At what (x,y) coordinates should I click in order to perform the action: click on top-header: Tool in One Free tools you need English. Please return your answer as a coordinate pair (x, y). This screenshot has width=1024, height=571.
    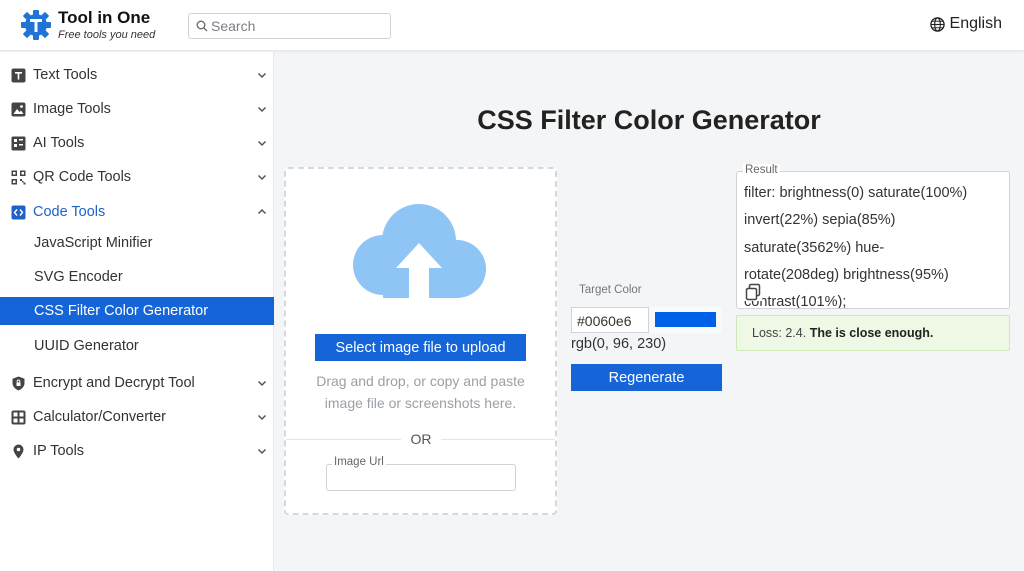
    Looking at the image, I should click on (512, 25).